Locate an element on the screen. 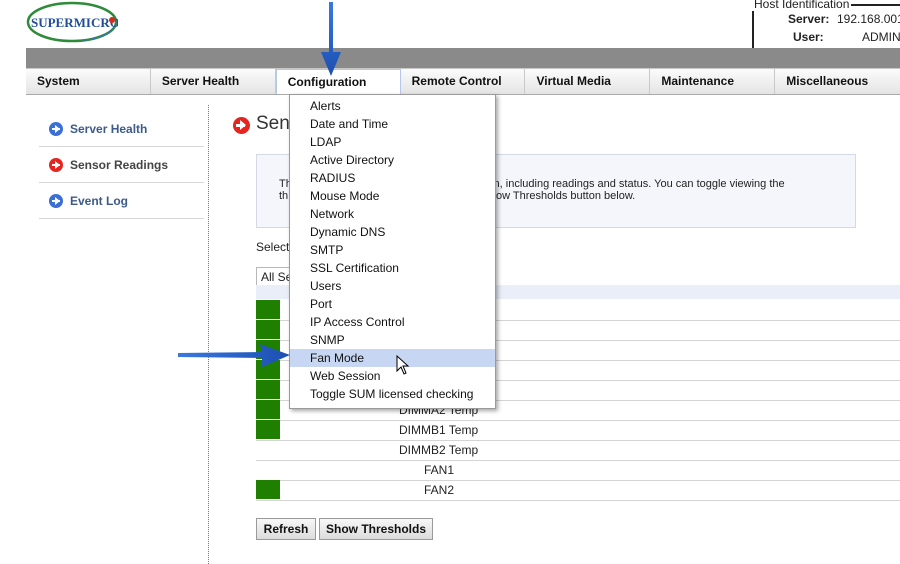 The image size is (900, 564). sensor-select-label: Select is located at coordinates (273, 247).